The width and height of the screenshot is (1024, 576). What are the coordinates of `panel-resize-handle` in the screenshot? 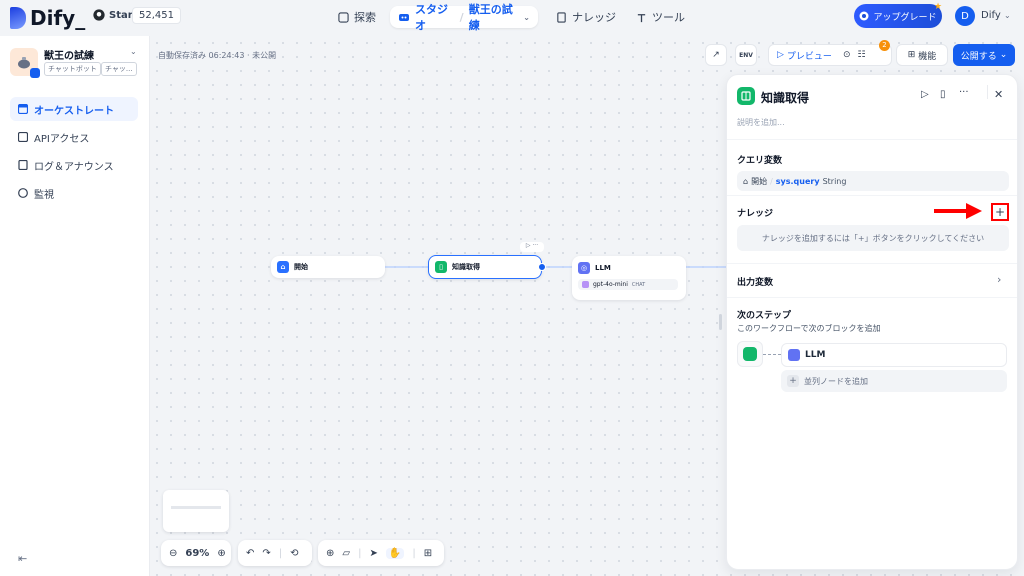 It's located at (720, 322).